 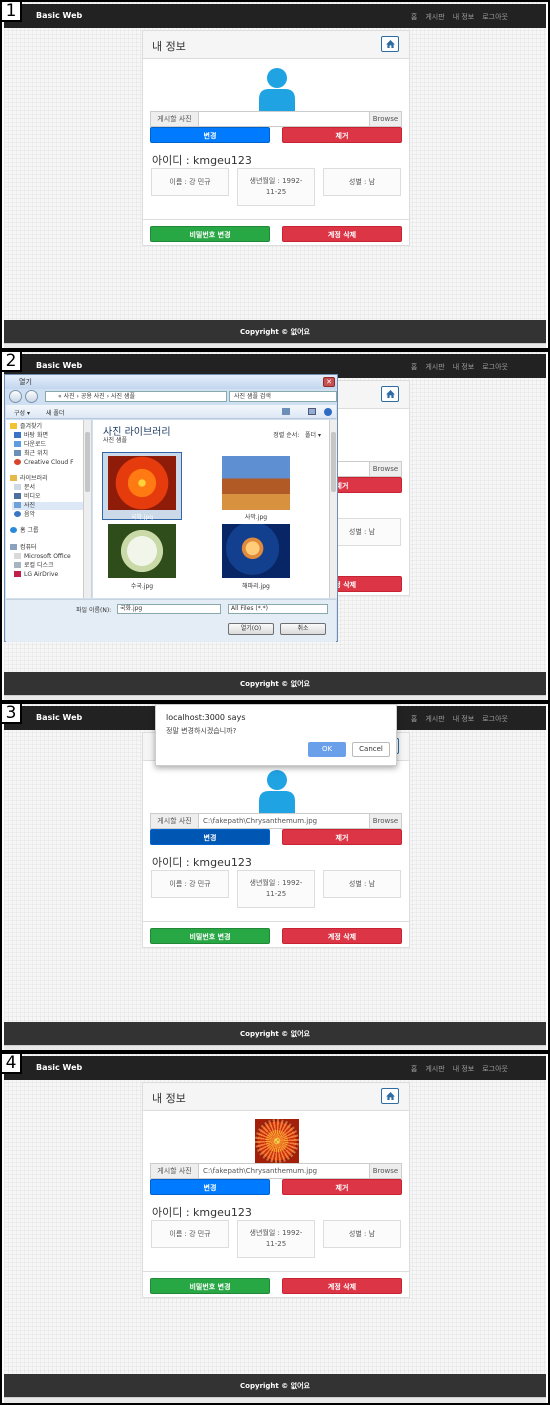 I want to click on file-type-select: All Files (*.*), so click(x=278, y=609).